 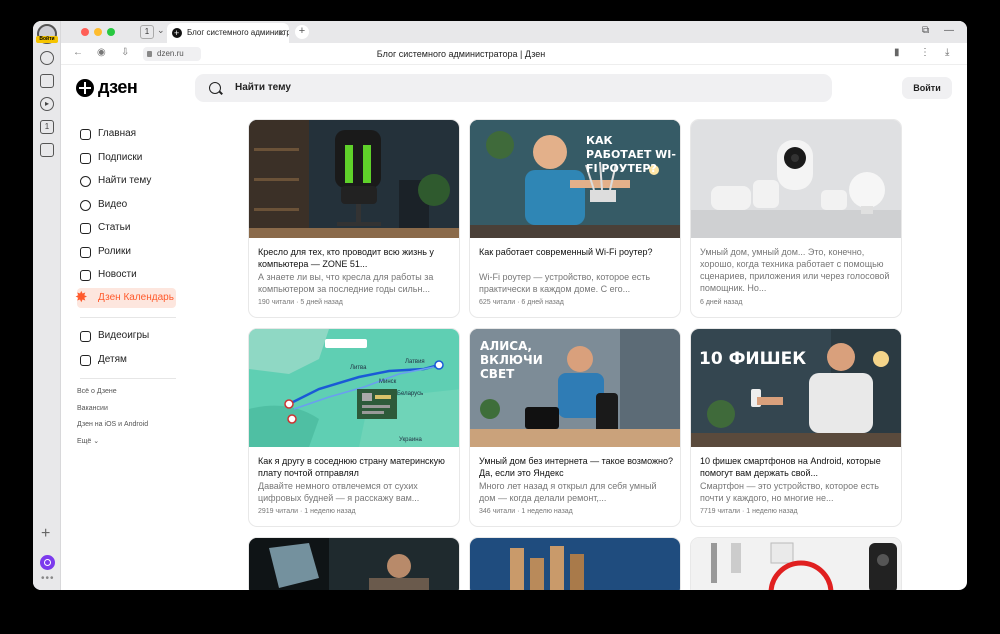 What do you see at coordinates (47, 305) in the screenshot?
I see `browser-sidebar: Войти ▸ 1 + •••` at bounding box center [47, 305].